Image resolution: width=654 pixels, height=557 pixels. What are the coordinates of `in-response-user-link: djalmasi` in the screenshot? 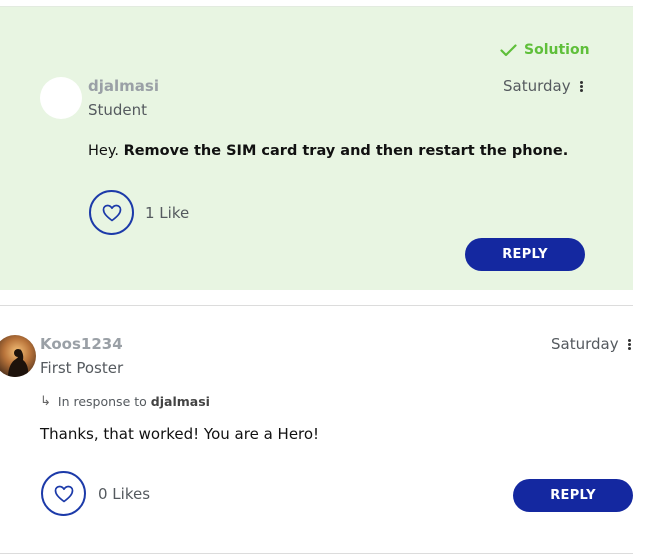 It's located at (180, 401).